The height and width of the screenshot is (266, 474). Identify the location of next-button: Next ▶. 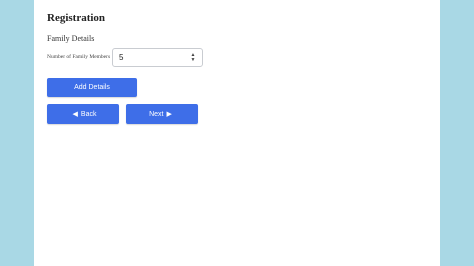
(162, 114).